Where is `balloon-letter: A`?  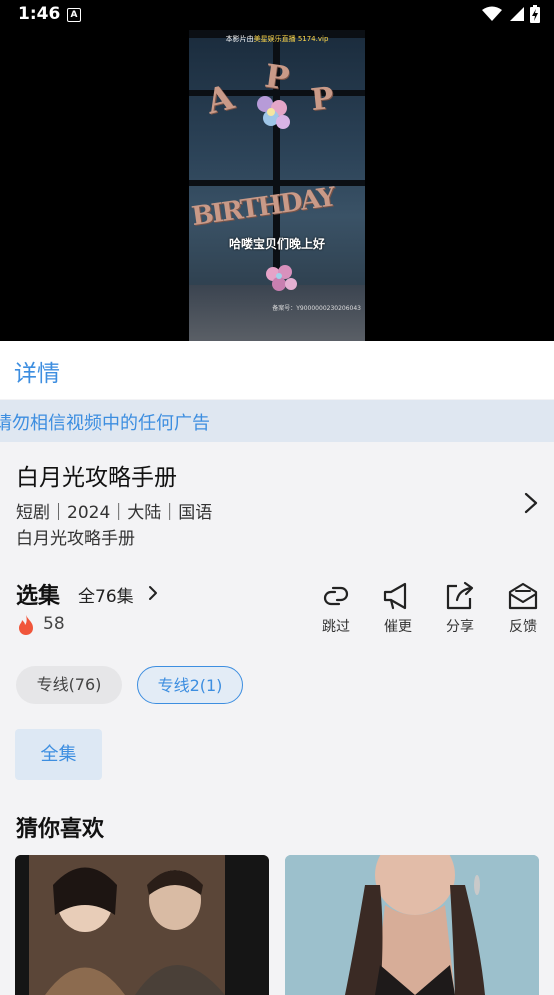
balloon-letter: A is located at coordinates (220, 100).